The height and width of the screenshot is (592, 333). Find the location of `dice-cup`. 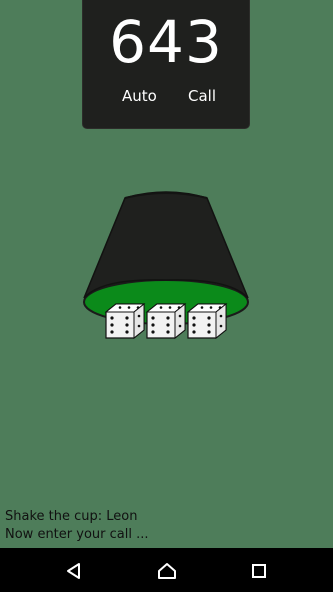

dice-cup is located at coordinates (168, 266).